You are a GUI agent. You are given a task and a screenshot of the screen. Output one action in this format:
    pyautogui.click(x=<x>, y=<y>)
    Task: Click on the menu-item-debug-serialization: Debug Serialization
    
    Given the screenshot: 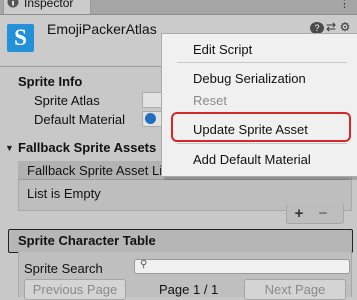 What is the action you would take?
    pyautogui.click(x=249, y=78)
    